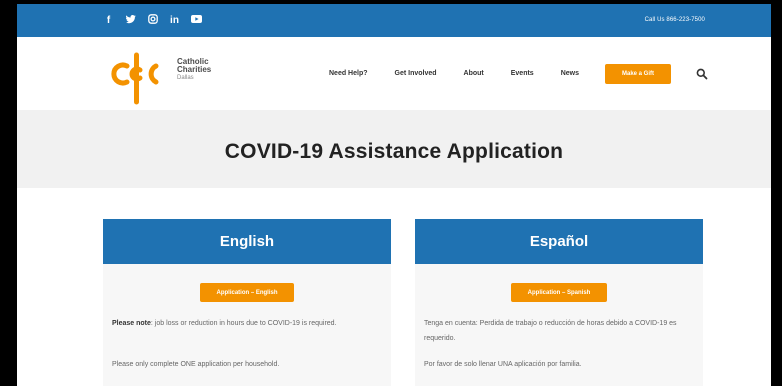  What do you see at coordinates (394, 151) in the screenshot?
I see `page-title: COVID-19 Assistance Application` at bounding box center [394, 151].